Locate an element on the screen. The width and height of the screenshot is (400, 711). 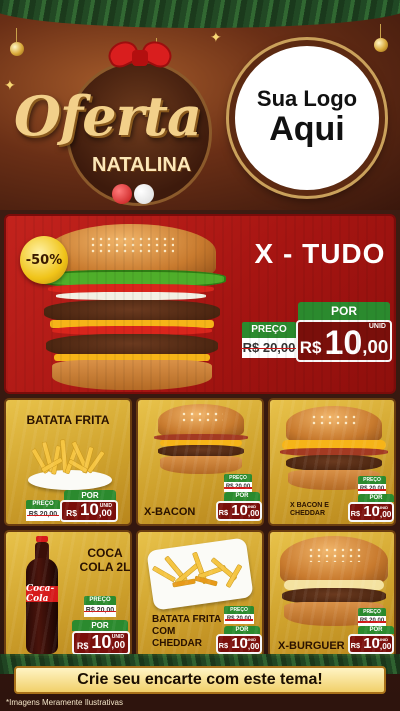
cta-banner: Crie seu encarte com este tema! is located at coordinates (200, 680).